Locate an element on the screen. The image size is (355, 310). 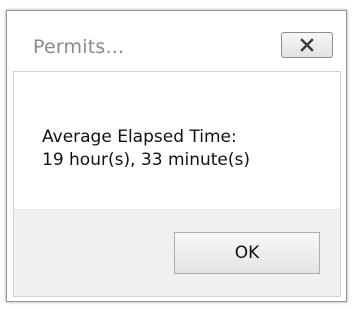
message-line-2: 19 hour(s), 33 minute(s) is located at coordinates (146, 160).